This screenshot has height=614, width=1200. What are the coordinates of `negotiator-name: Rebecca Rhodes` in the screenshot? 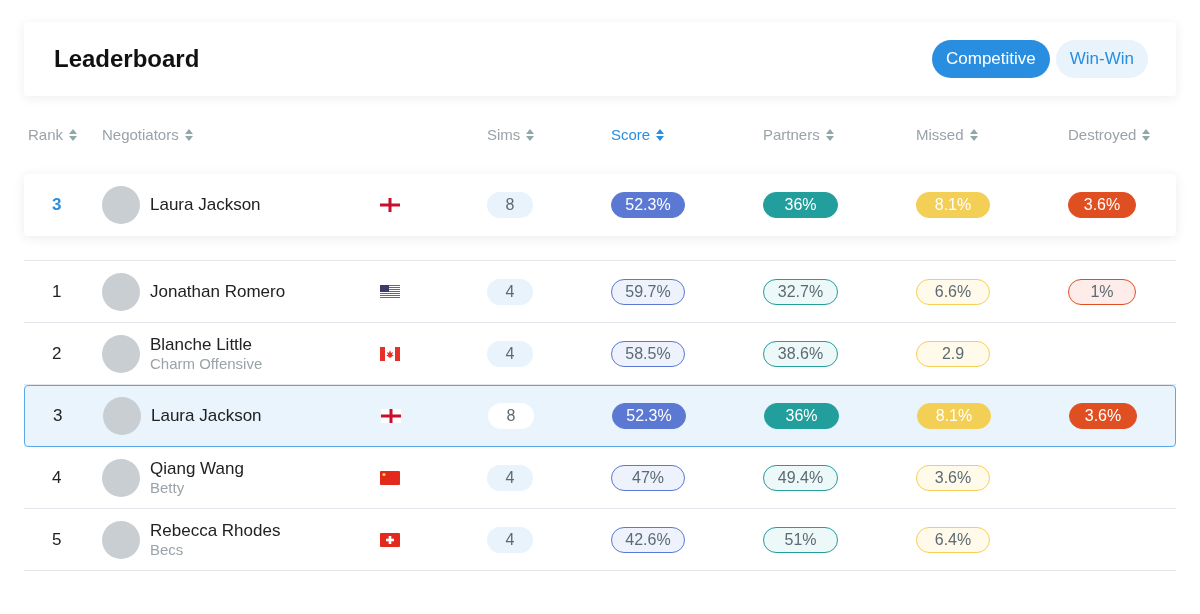 It's located at (215, 530).